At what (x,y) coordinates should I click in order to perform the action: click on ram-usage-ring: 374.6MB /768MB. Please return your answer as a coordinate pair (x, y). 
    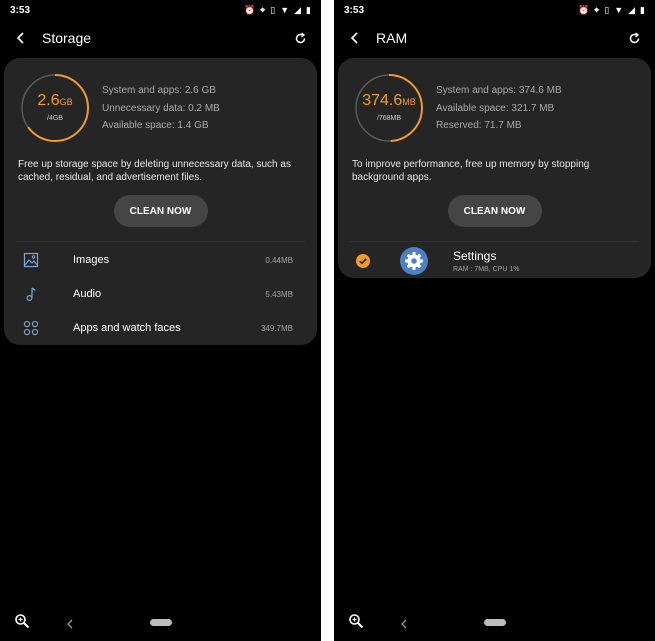
    Looking at the image, I should click on (389, 108).